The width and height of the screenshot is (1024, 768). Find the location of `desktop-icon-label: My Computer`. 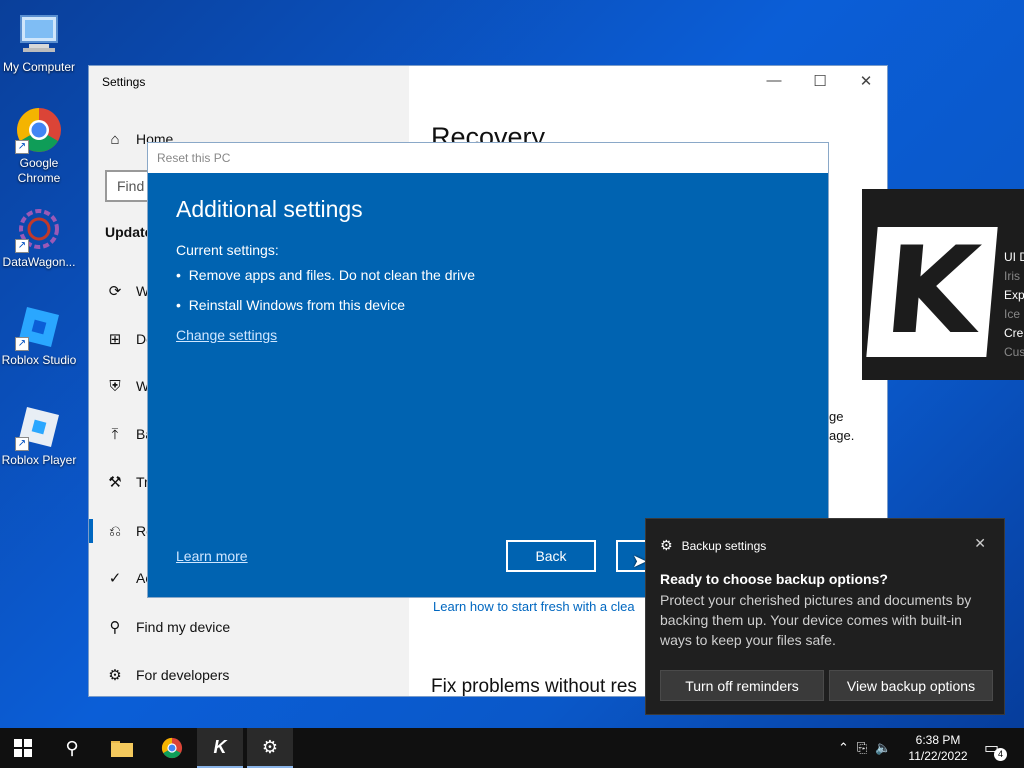

desktop-icon-label: My Computer is located at coordinates (39, 67).